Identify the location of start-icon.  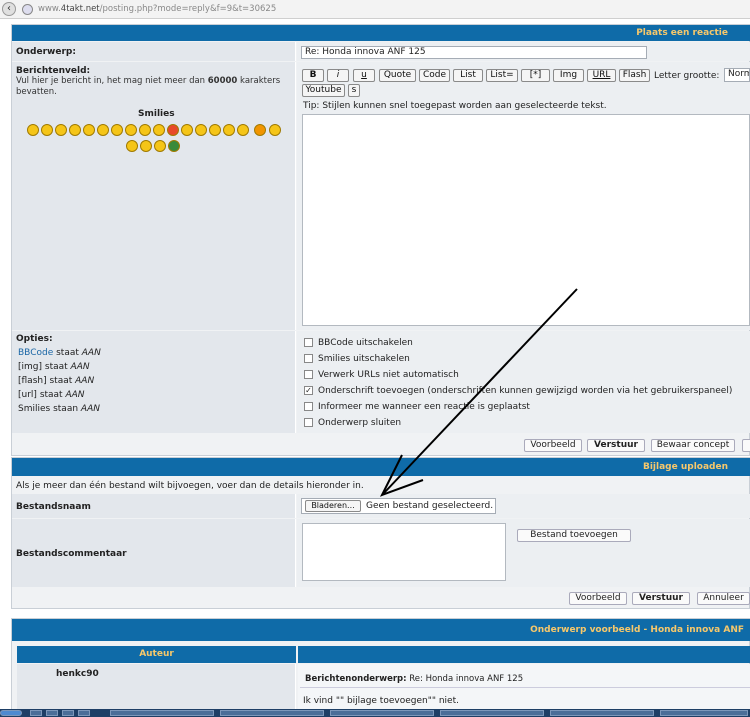
(11, 713).